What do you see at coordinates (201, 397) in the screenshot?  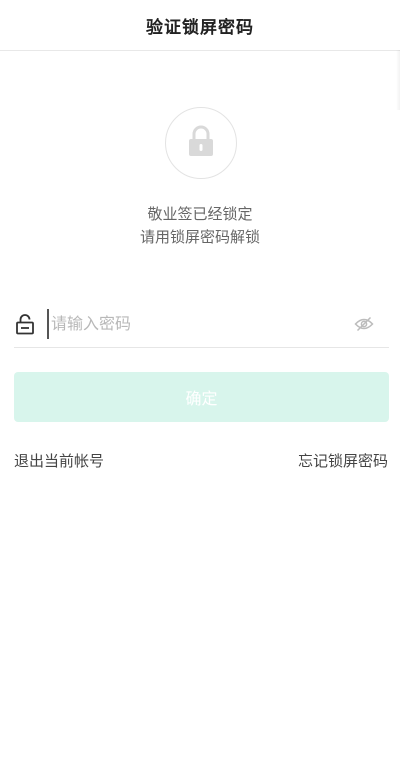 I see `confirm-button: 确定` at bounding box center [201, 397].